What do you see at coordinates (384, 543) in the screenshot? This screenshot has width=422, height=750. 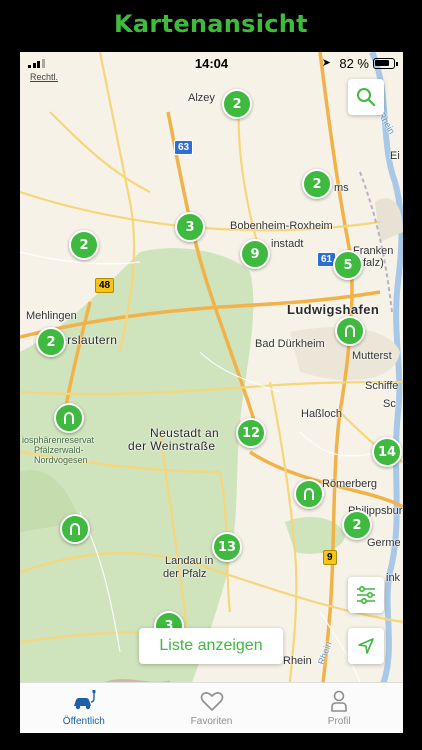 I see `city-label: Germe` at bounding box center [384, 543].